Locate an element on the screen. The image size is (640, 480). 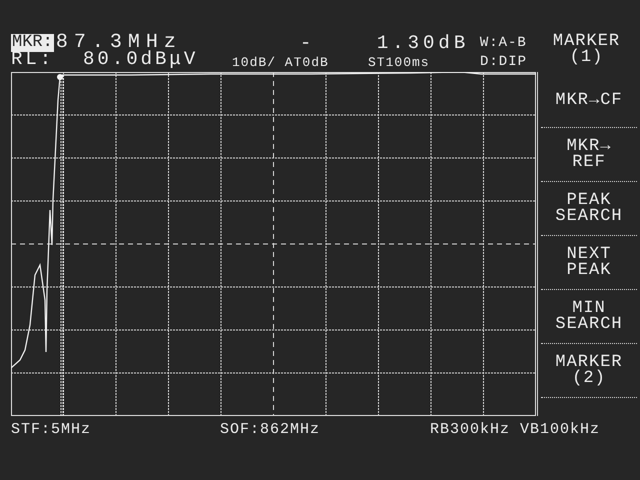
softkey-label: MARKER is located at coordinates (589, 362).